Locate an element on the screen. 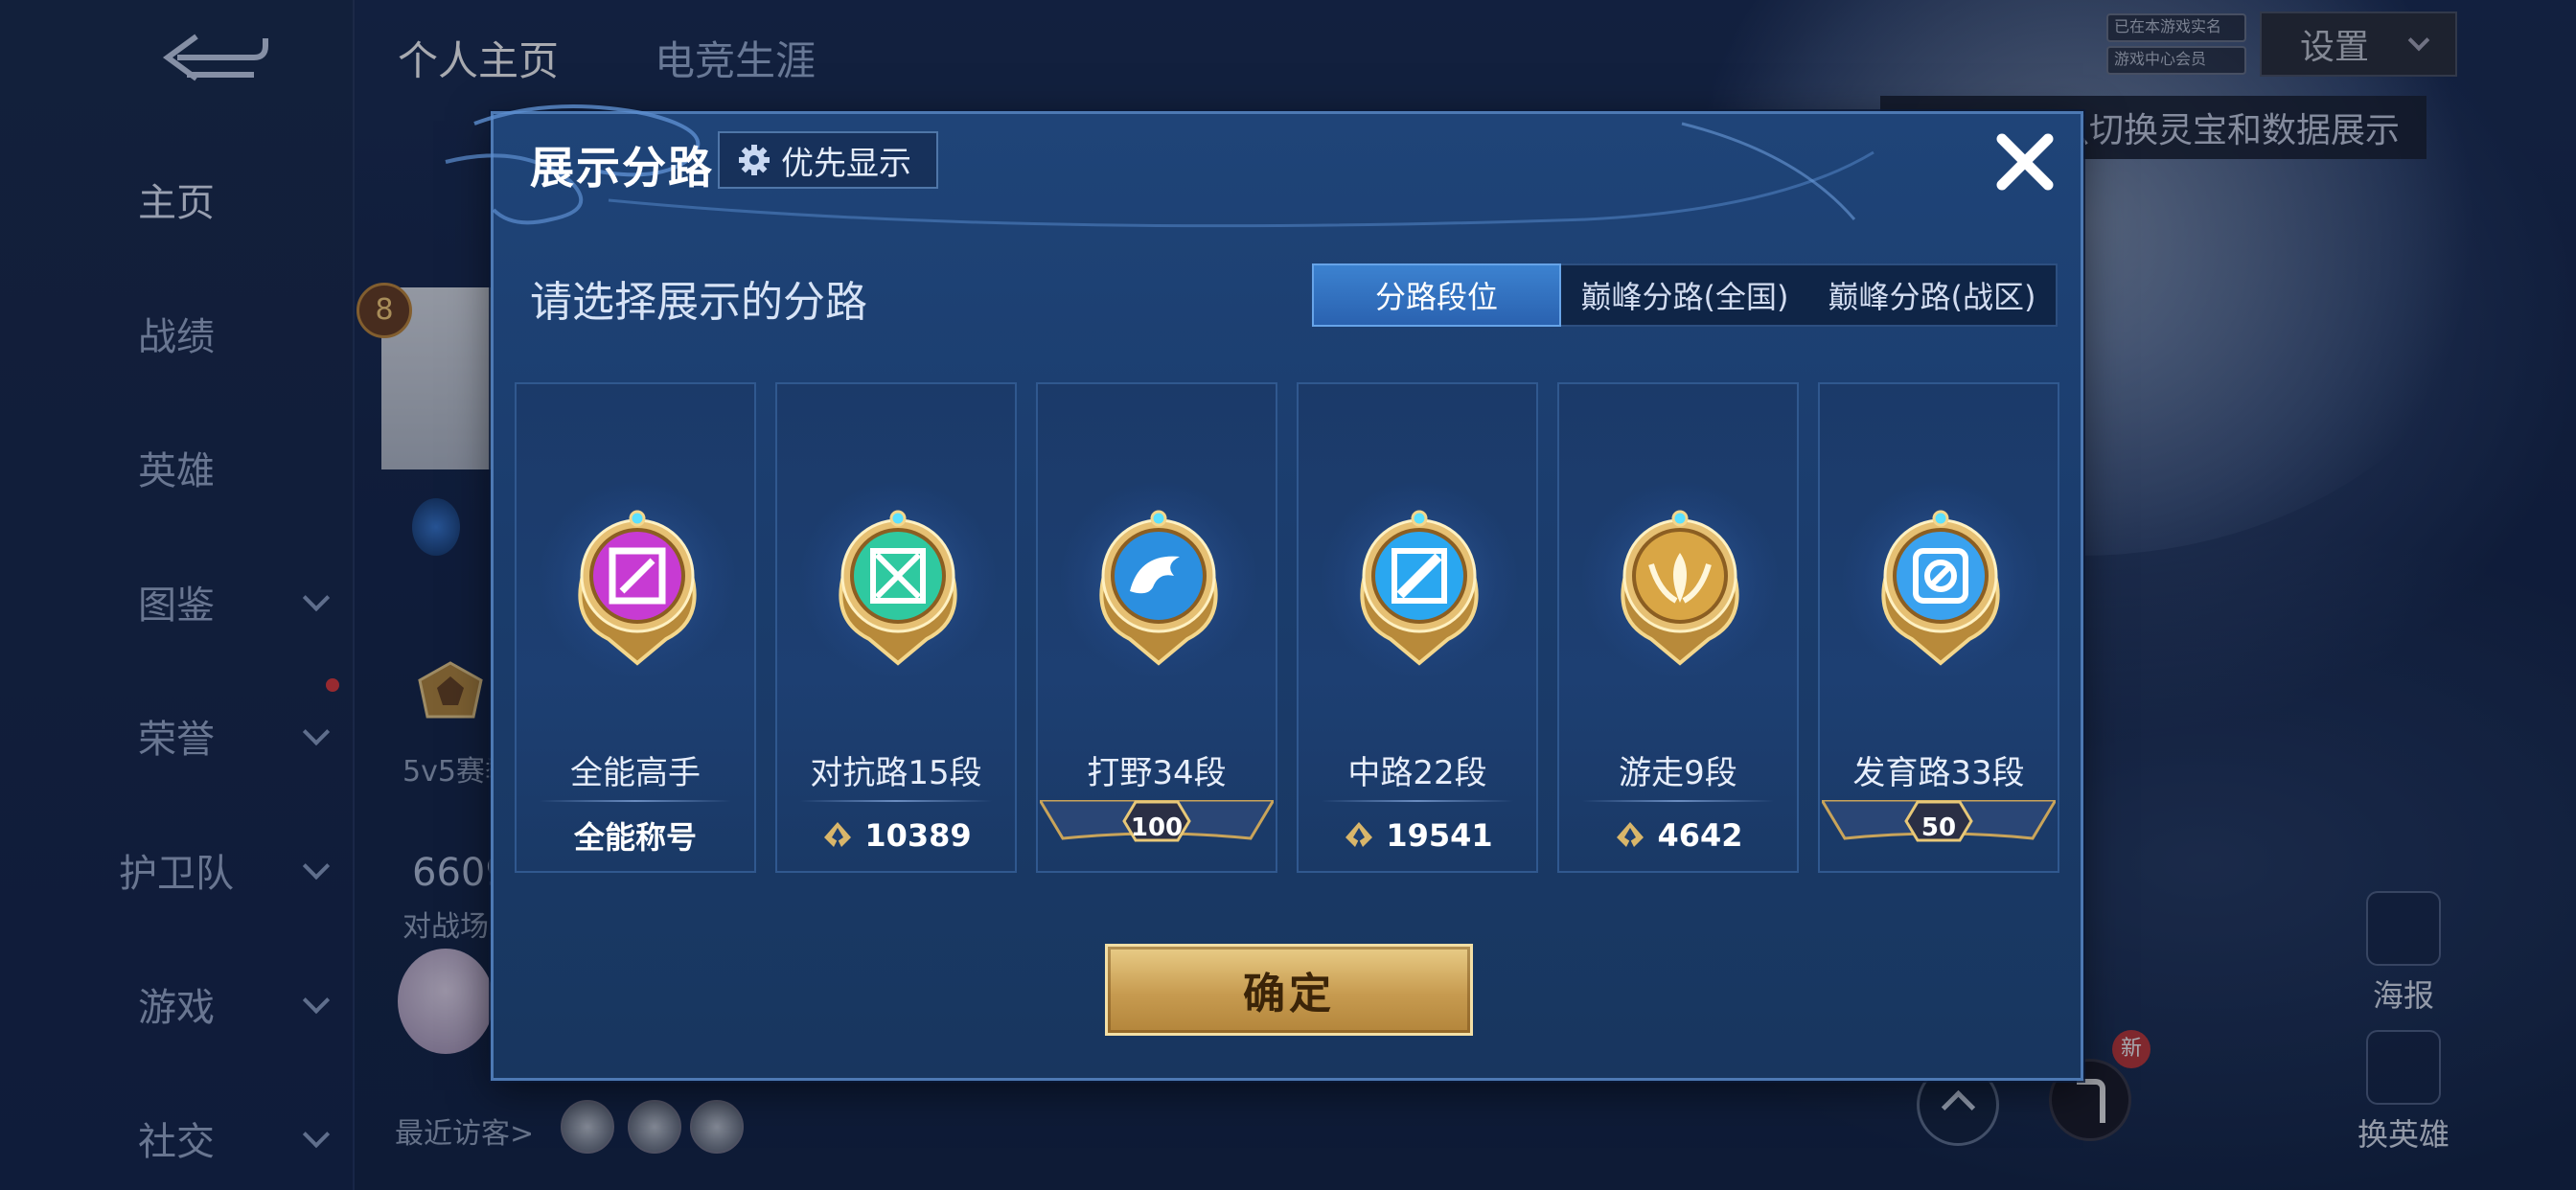  dialog-title: 展示分路 is located at coordinates (622, 168).